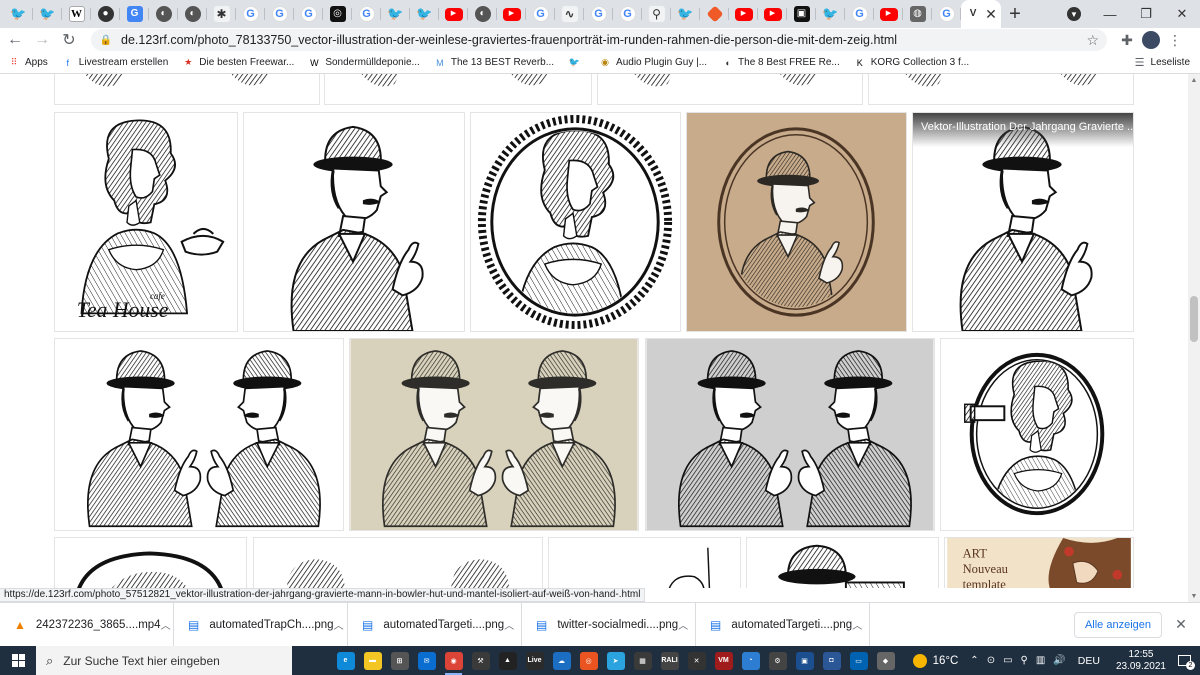 The width and height of the screenshot is (1200, 675). Describe the element at coordinates (1194, 319) in the screenshot. I see `scroll-thumb` at that location.